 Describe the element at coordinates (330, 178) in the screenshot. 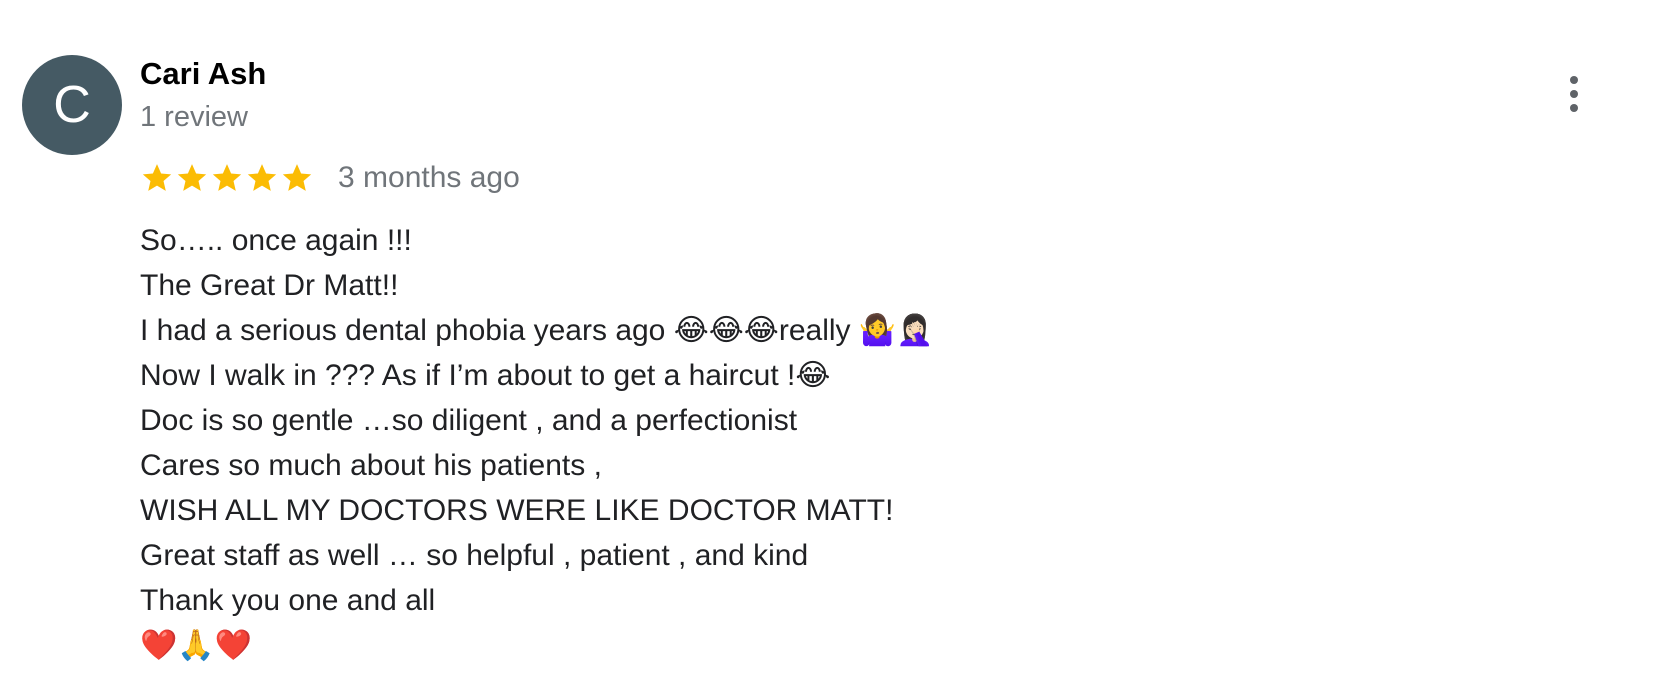

I see `rating-row: 3 months ago` at that location.